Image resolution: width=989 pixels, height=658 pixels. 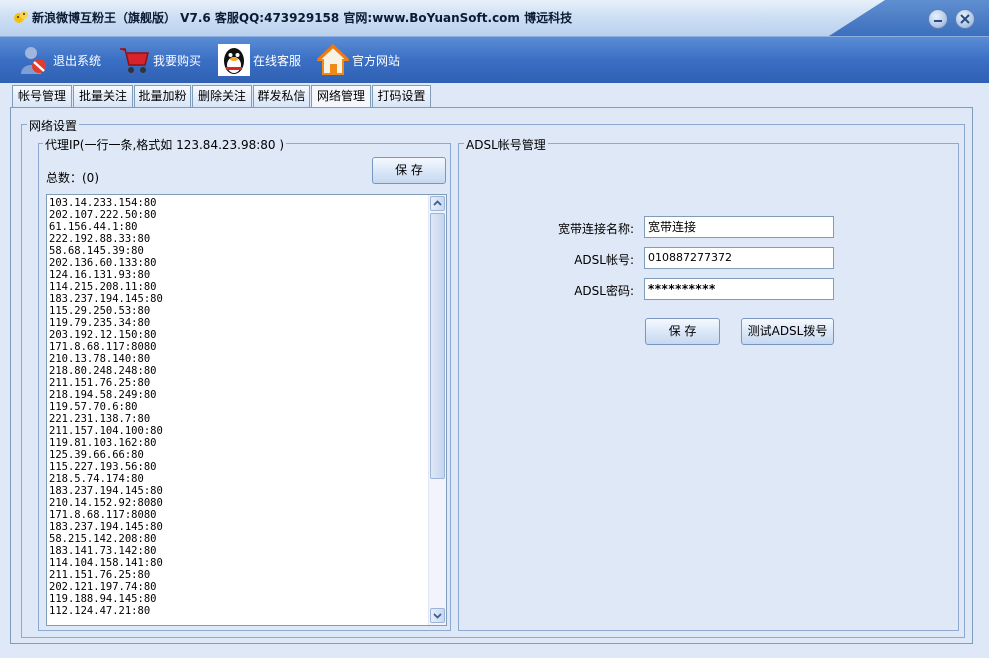 What do you see at coordinates (401, 96) in the screenshot?
I see `tab-captcha-settings: 打码设置` at bounding box center [401, 96].